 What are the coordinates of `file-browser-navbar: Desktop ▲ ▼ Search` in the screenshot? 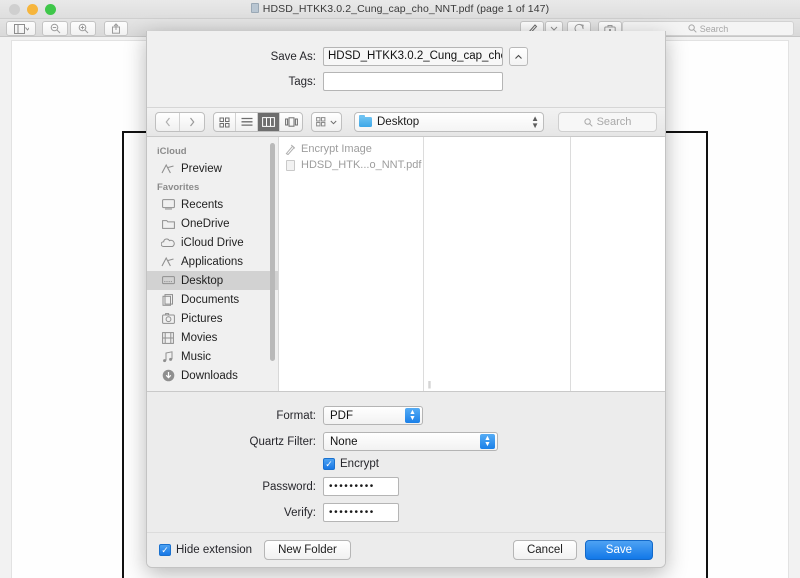 It's located at (406, 122).